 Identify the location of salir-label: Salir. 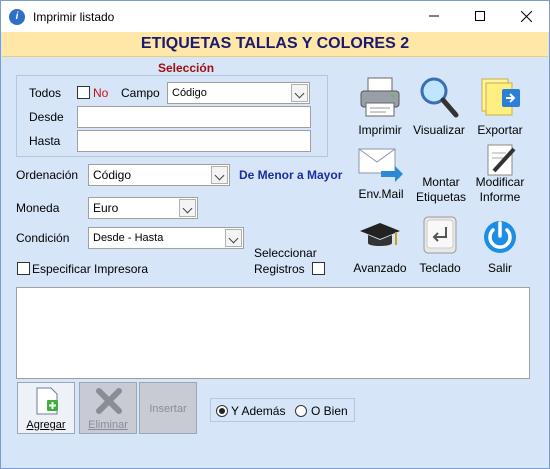
(499, 268).